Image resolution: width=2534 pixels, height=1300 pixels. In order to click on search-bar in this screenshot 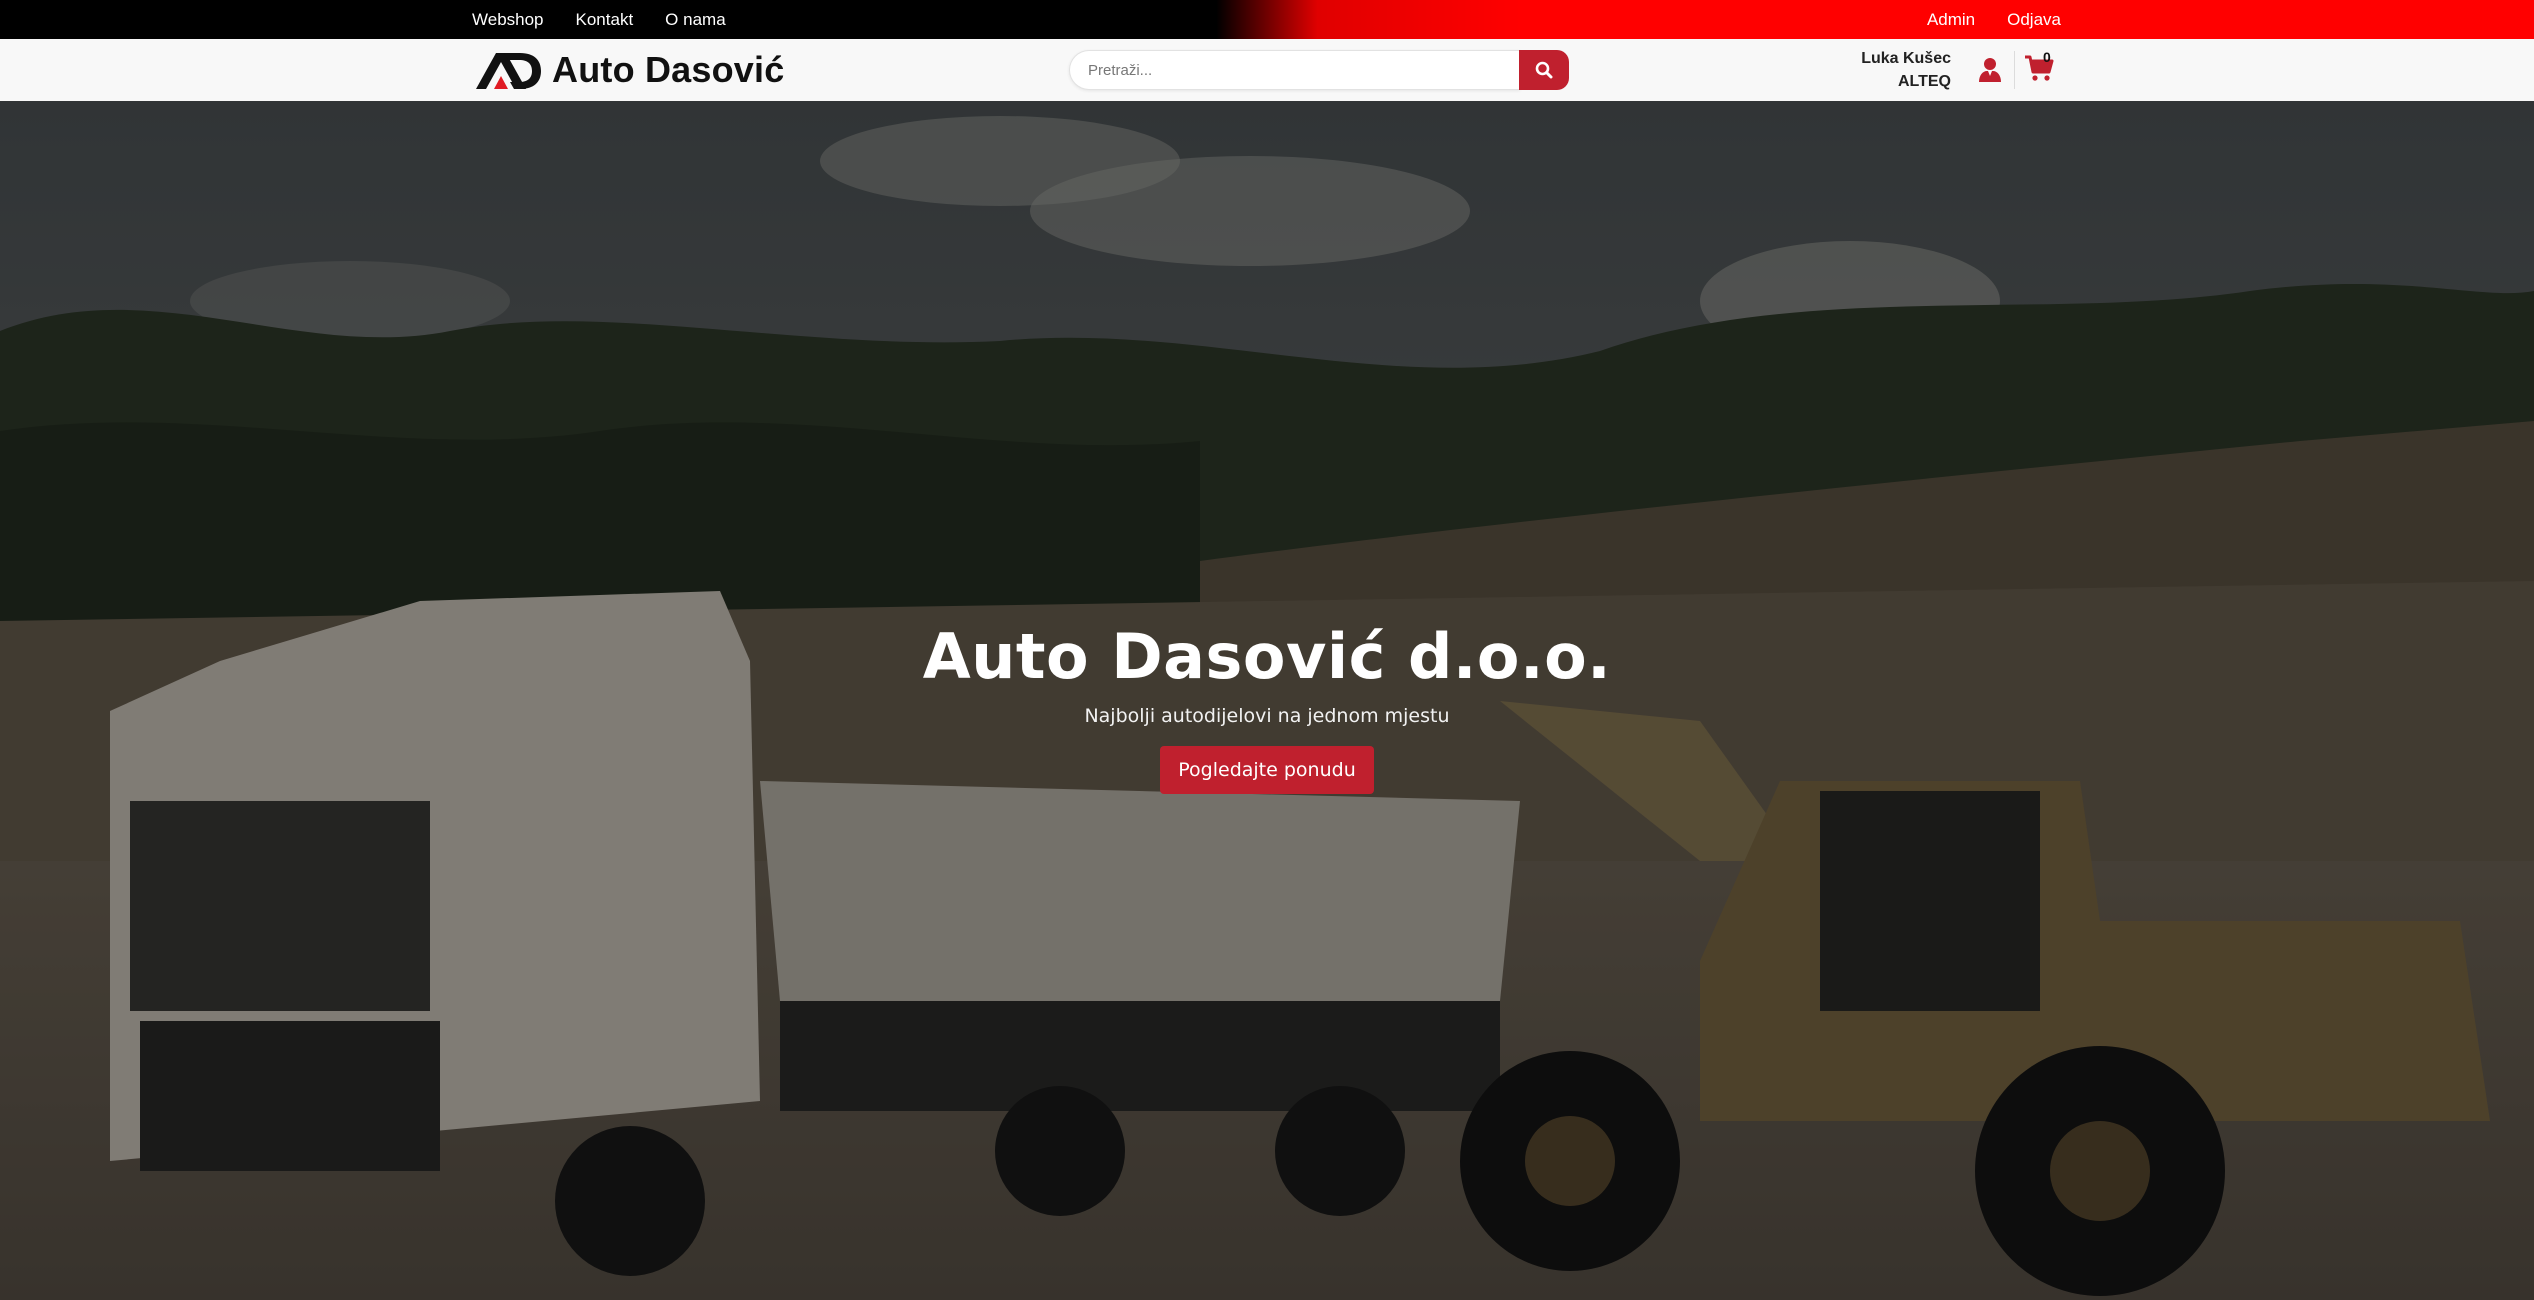, I will do `click(1319, 70)`.